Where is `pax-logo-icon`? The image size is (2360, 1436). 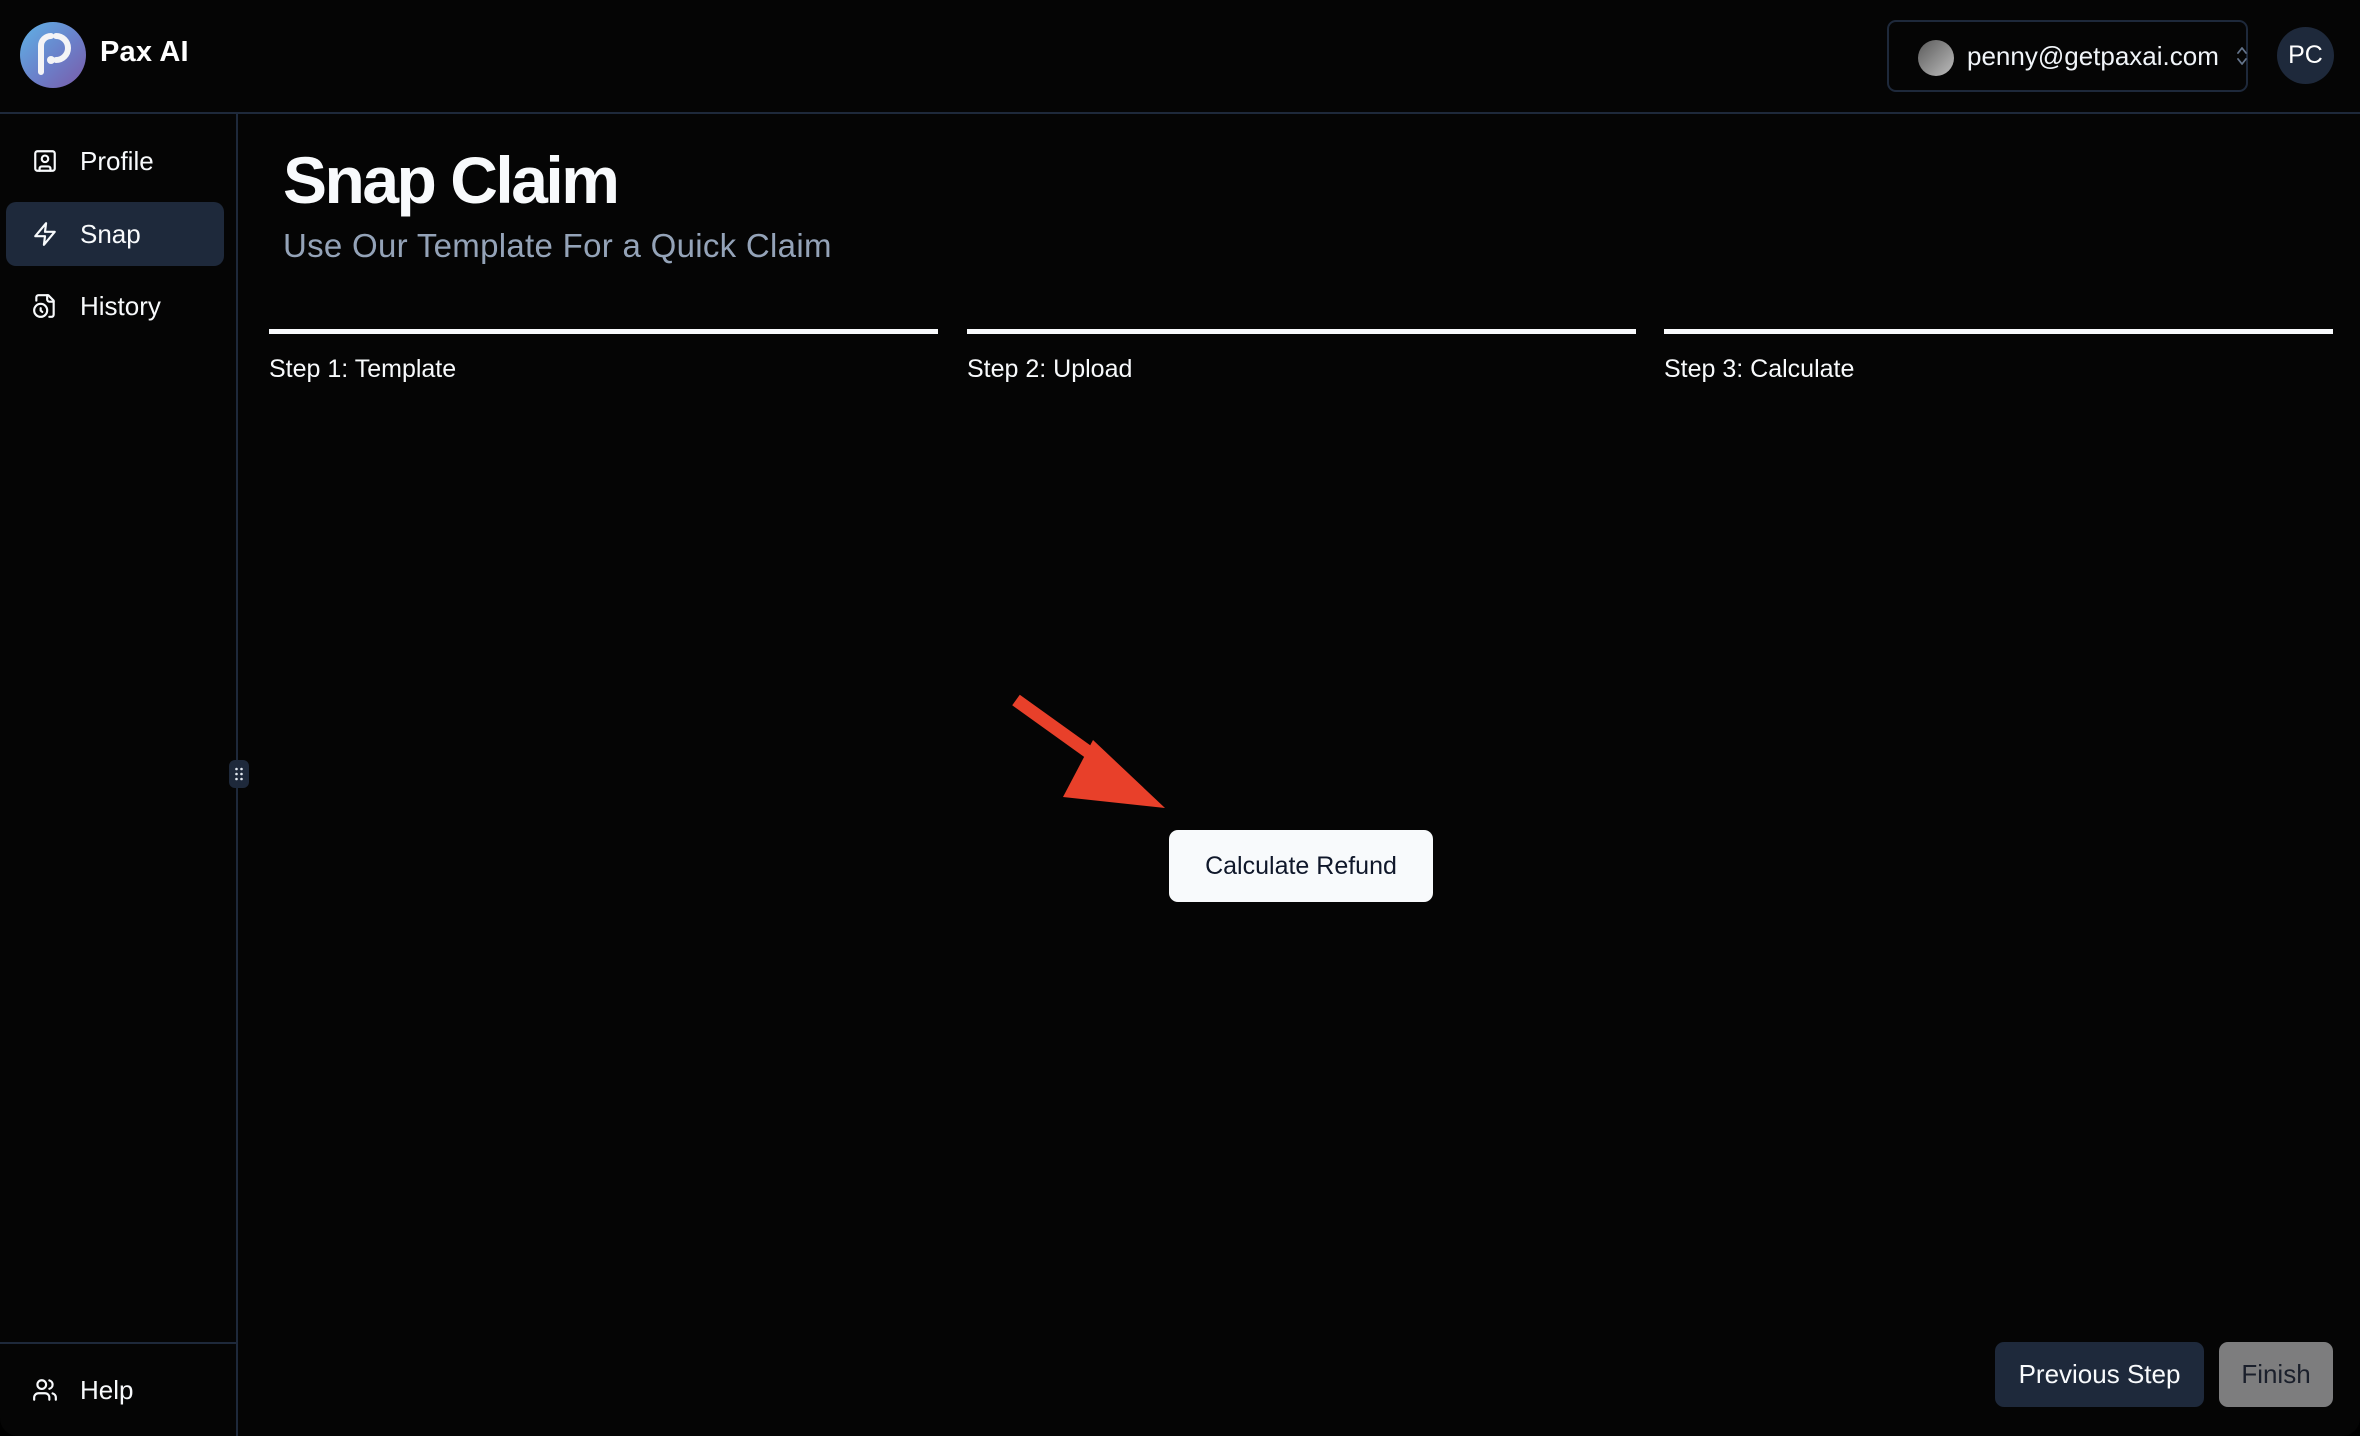 pax-logo-icon is located at coordinates (53, 55).